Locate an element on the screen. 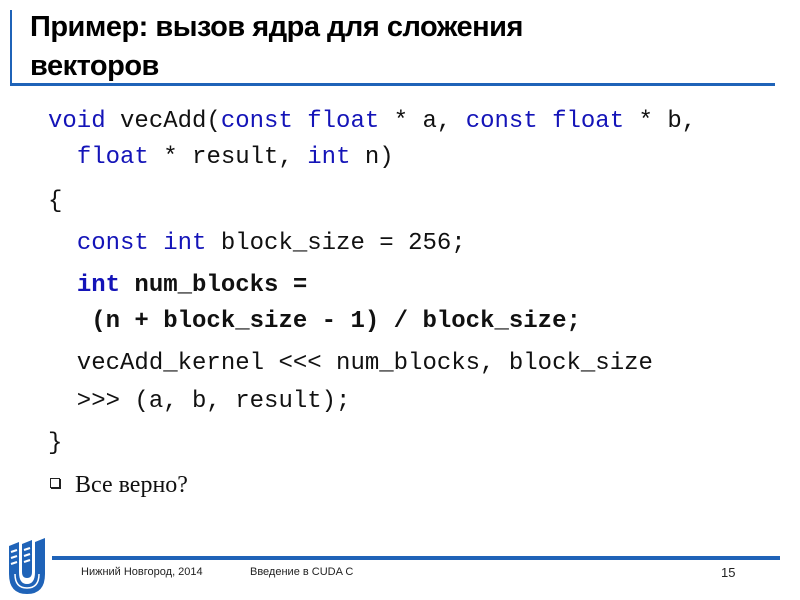 The width and height of the screenshot is (800, 600). footer-divider is located at coordinates (416, 558).